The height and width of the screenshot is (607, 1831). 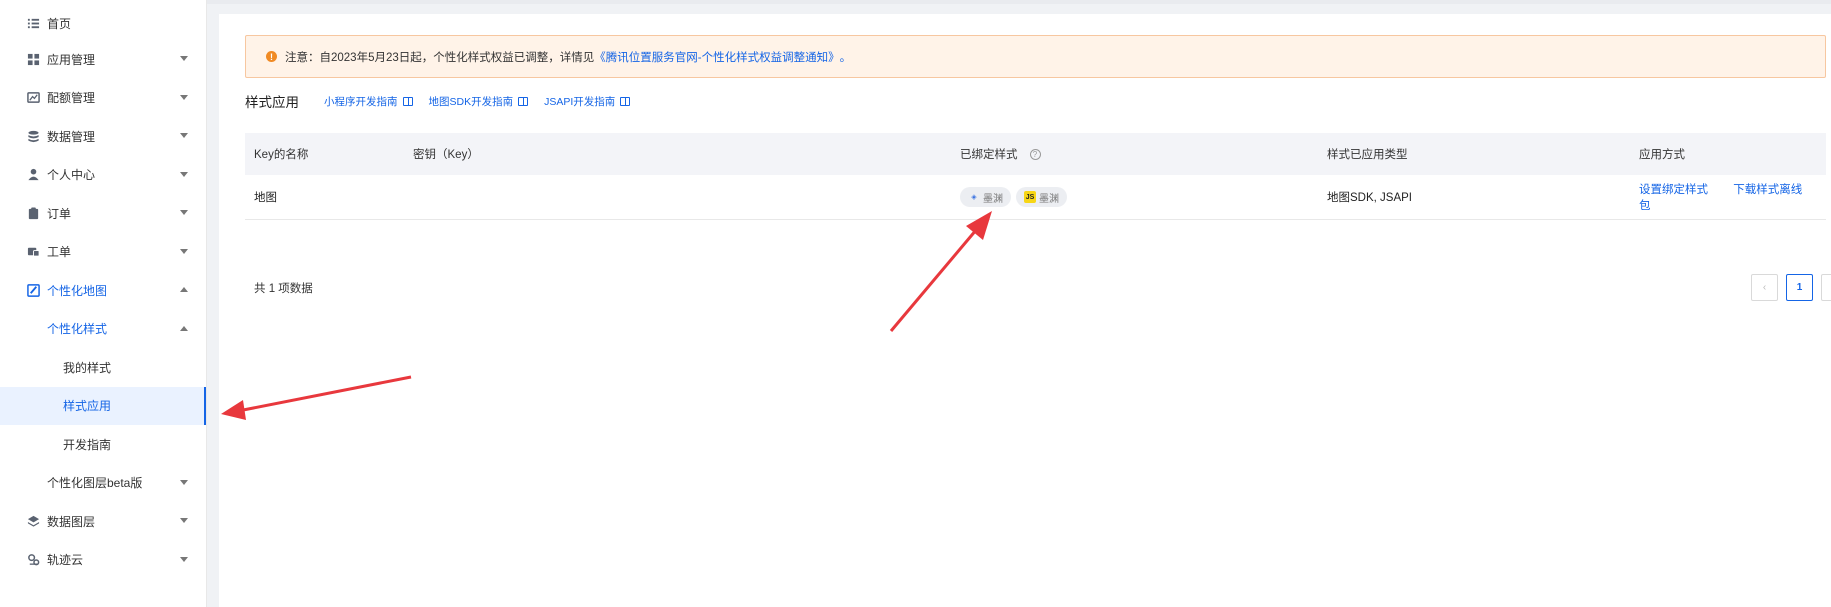 I want to click on sidebar-item-my-styles: 我的样式, so click(x=103, y=367).